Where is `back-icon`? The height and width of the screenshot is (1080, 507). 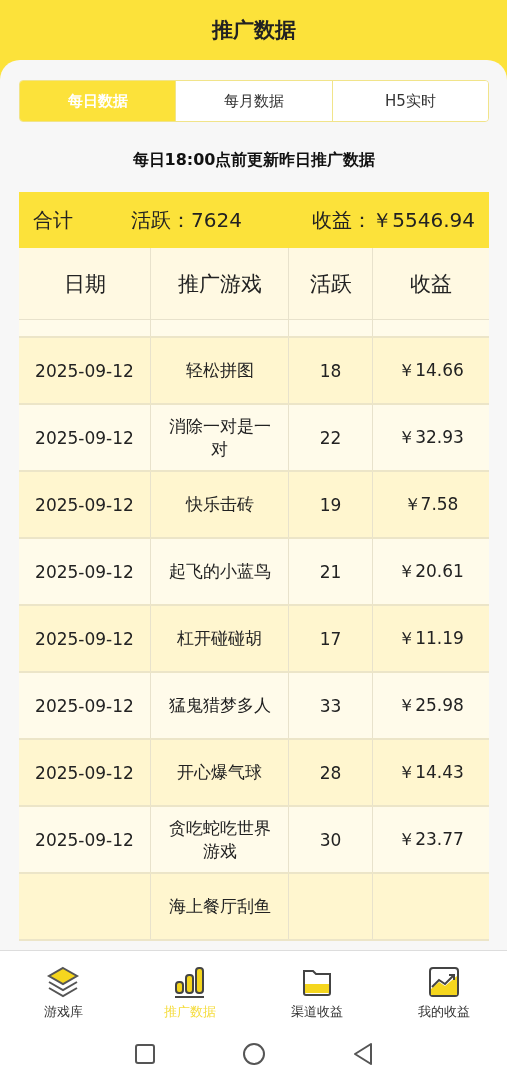
back-icon is located at coordinates (362, 1054).